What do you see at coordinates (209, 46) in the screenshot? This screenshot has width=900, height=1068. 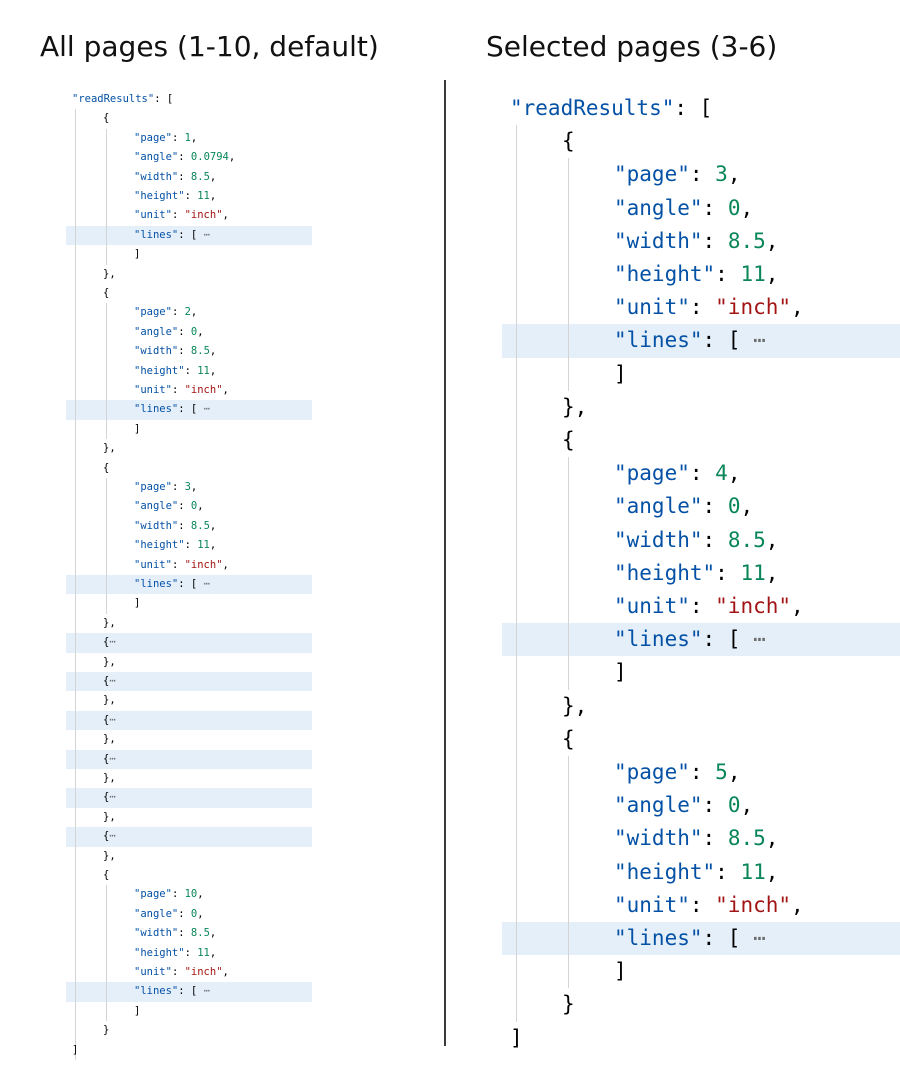 I see `left-heading: All pages (1-10, default)` at bounding box center [209, 46].